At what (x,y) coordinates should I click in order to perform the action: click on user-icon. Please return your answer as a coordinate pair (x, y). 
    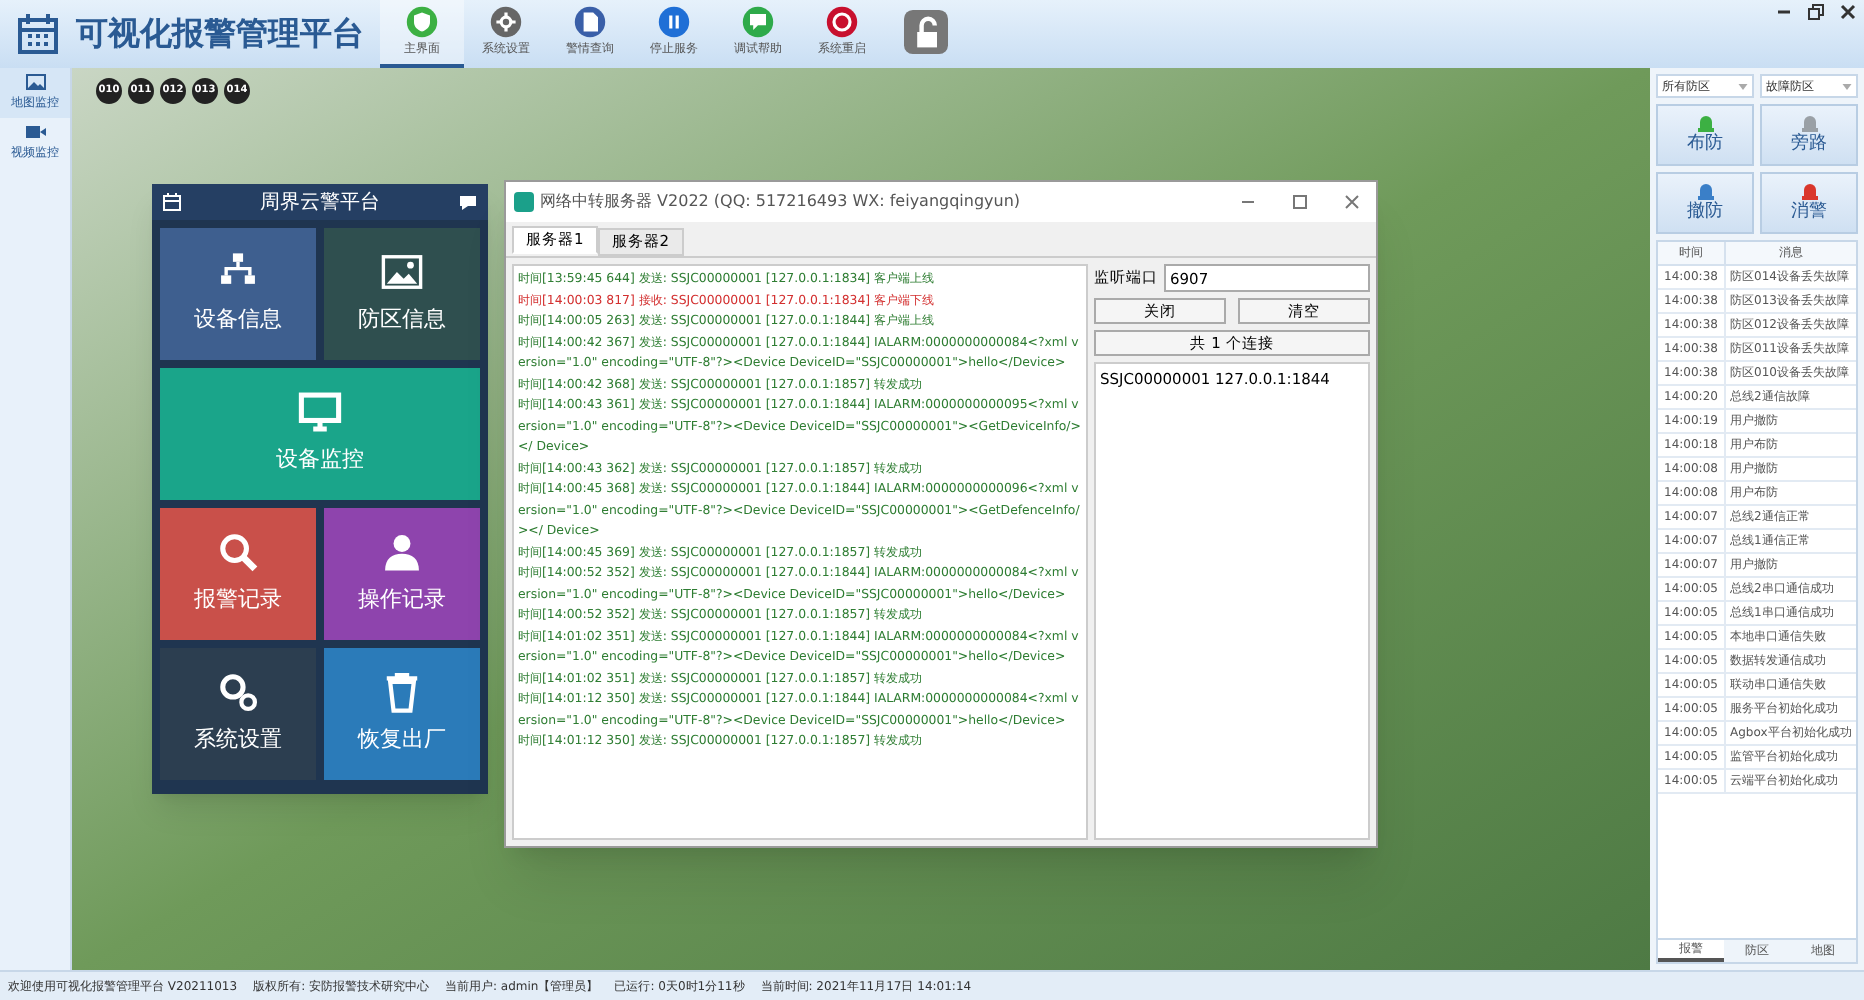
    Looking at the image, I should click on (402, 552).